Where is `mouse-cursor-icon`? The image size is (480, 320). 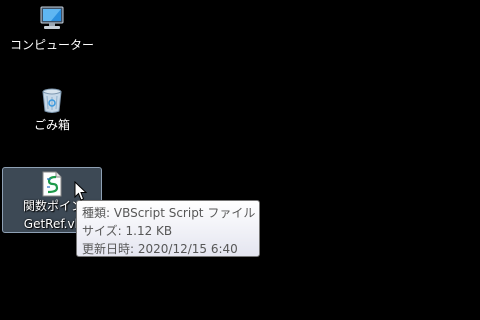
mouse-cursor-icon is located at coordinates (81, 193).